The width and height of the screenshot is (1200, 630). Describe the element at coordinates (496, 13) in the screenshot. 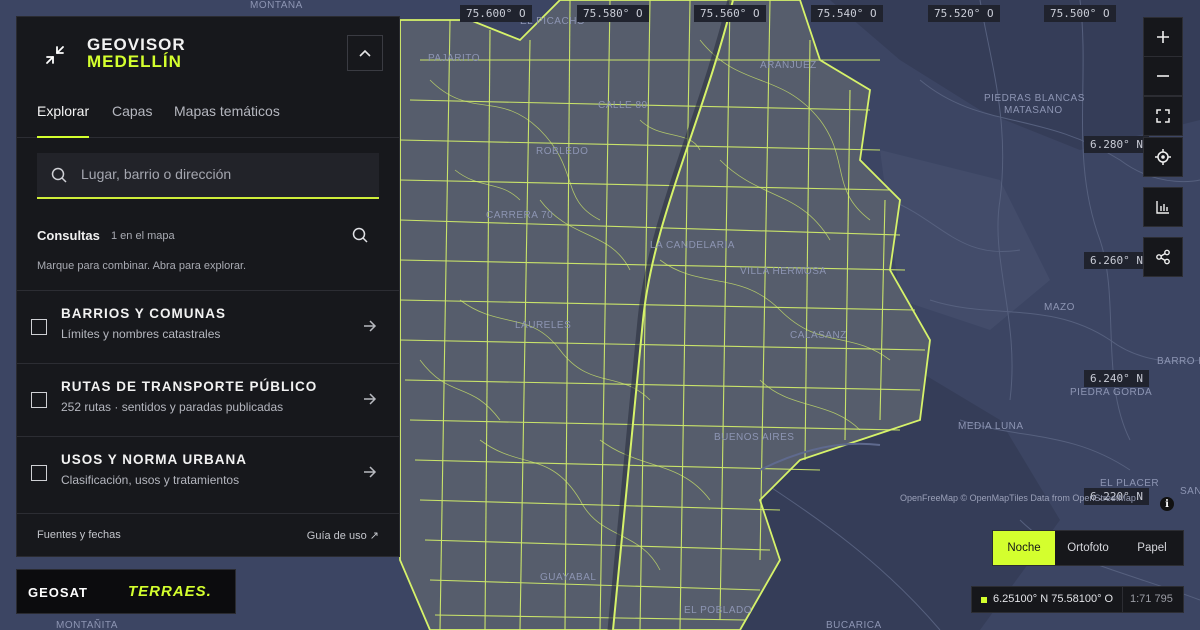

I see `longitude-tag: 75.600° O` at that location.